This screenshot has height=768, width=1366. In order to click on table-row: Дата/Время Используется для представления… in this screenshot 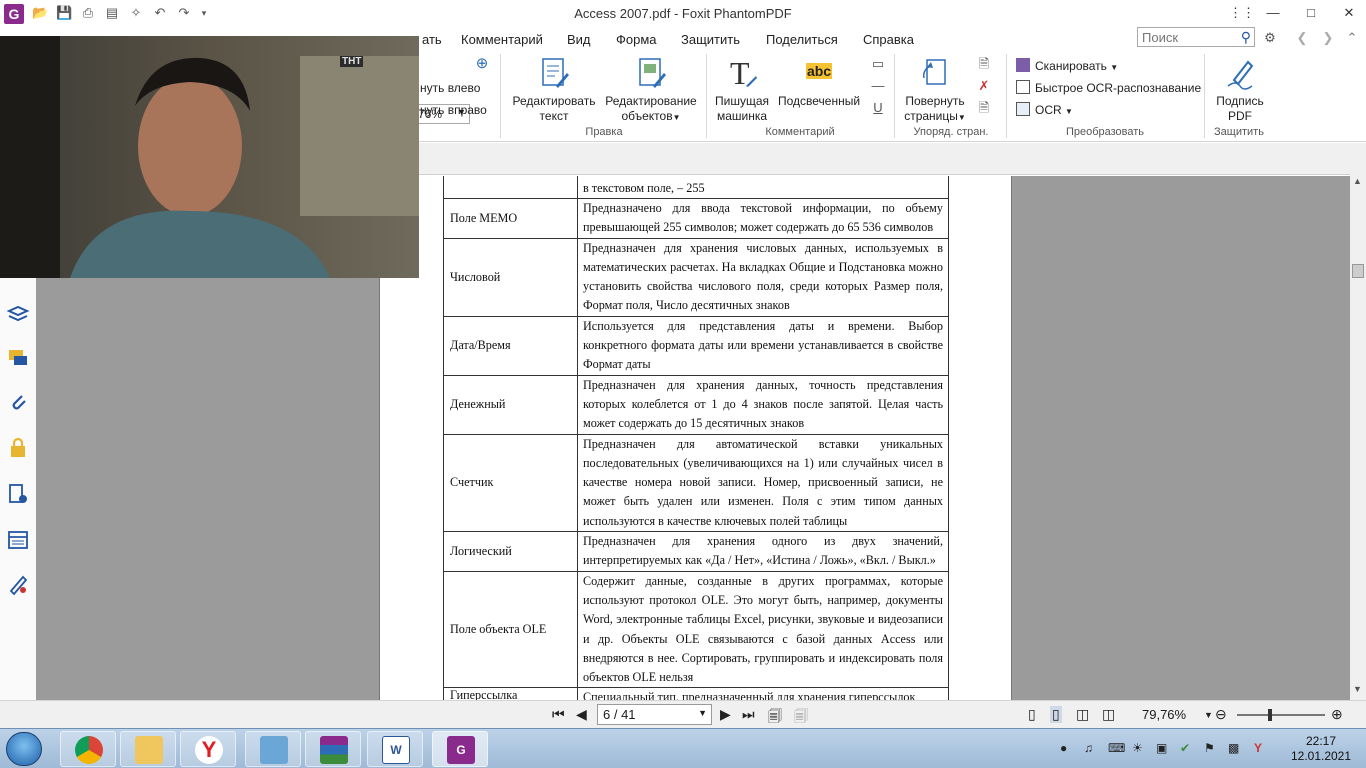, I will do `click(696, 345)`.